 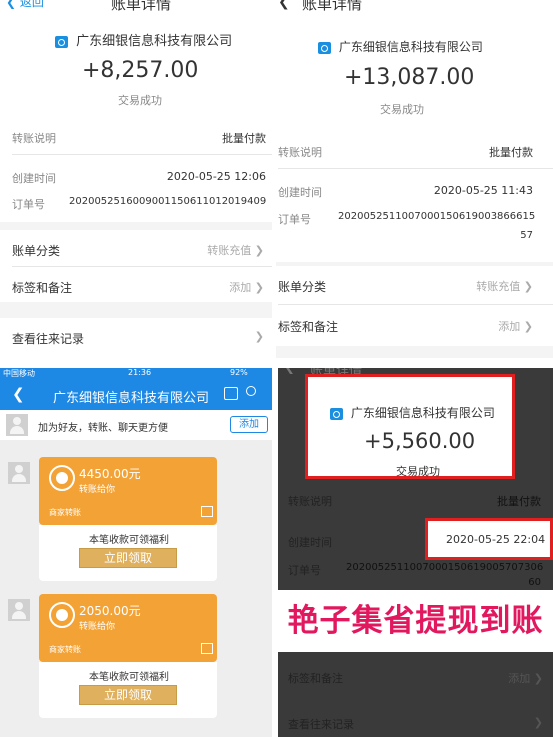 I want to click on status-time: 21:36, so click(x=140, y=372).